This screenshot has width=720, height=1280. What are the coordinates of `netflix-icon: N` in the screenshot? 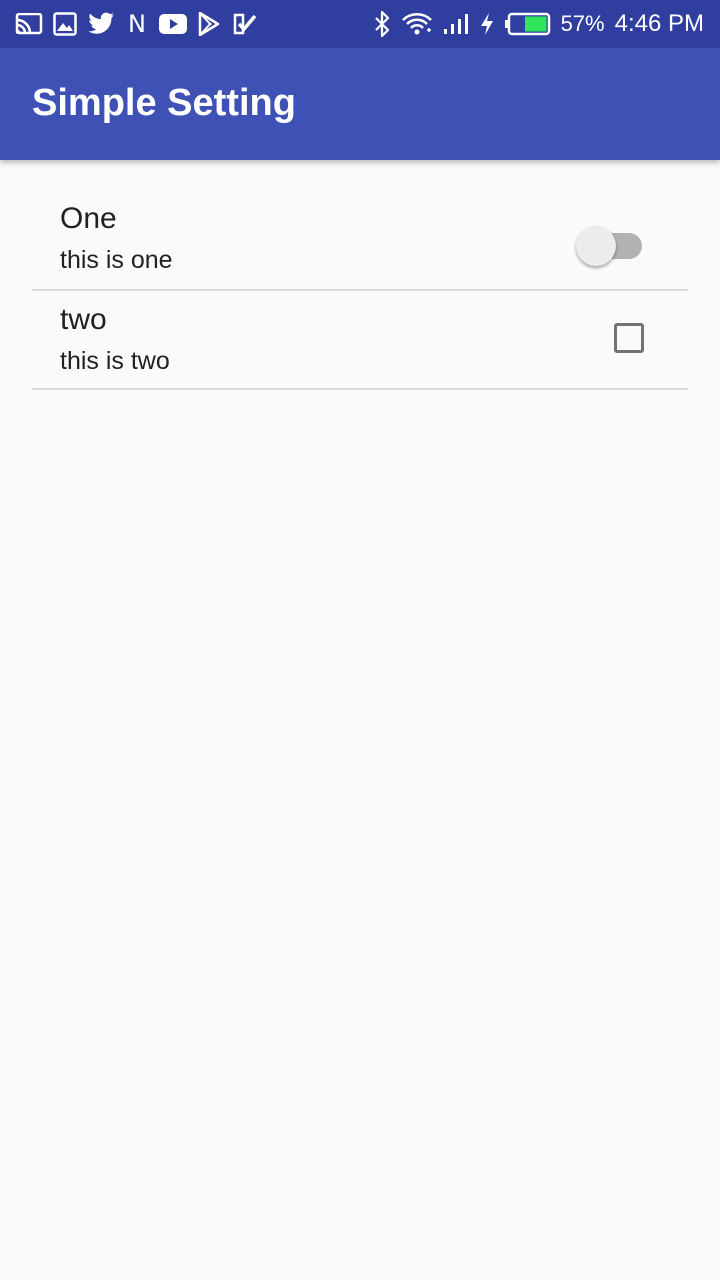 It's located at (137, 24).